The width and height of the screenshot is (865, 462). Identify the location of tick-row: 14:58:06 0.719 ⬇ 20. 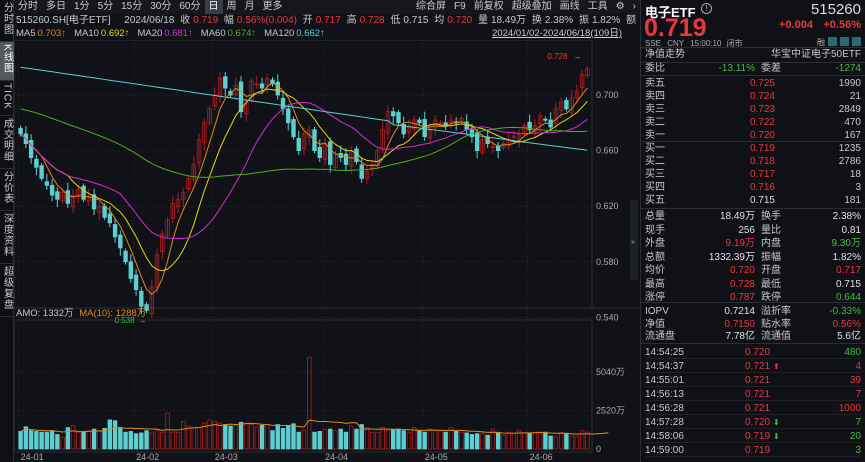
(753, 436).